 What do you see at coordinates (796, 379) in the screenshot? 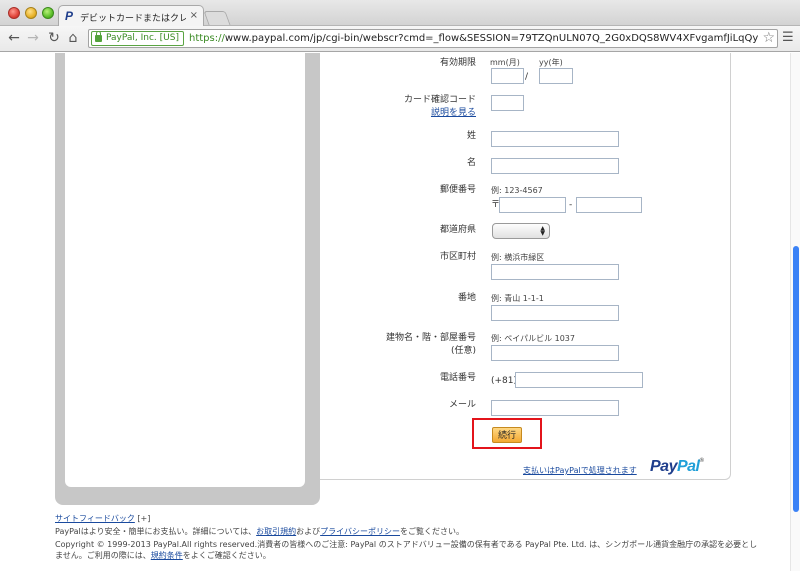
I see `scrollbar-thumb` at bounding box center [796, 379].